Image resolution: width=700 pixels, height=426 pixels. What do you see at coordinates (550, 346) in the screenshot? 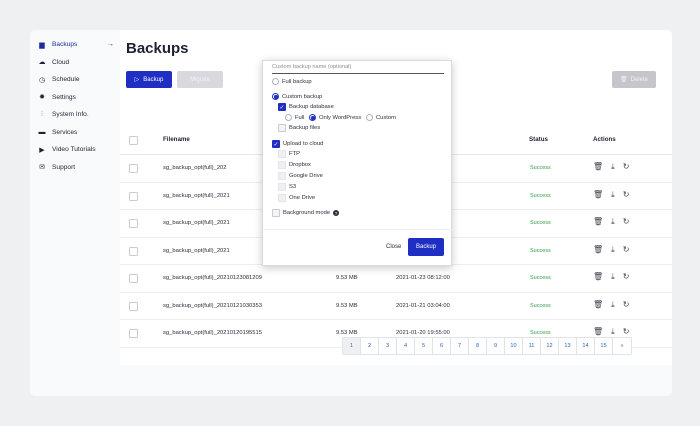
I see `page-button: 12` at bounding box center [550, 346].